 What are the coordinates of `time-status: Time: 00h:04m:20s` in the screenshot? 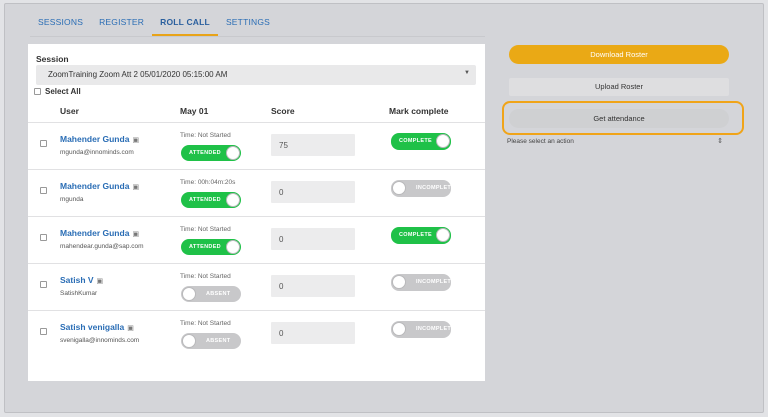 It's located at (208, 182).